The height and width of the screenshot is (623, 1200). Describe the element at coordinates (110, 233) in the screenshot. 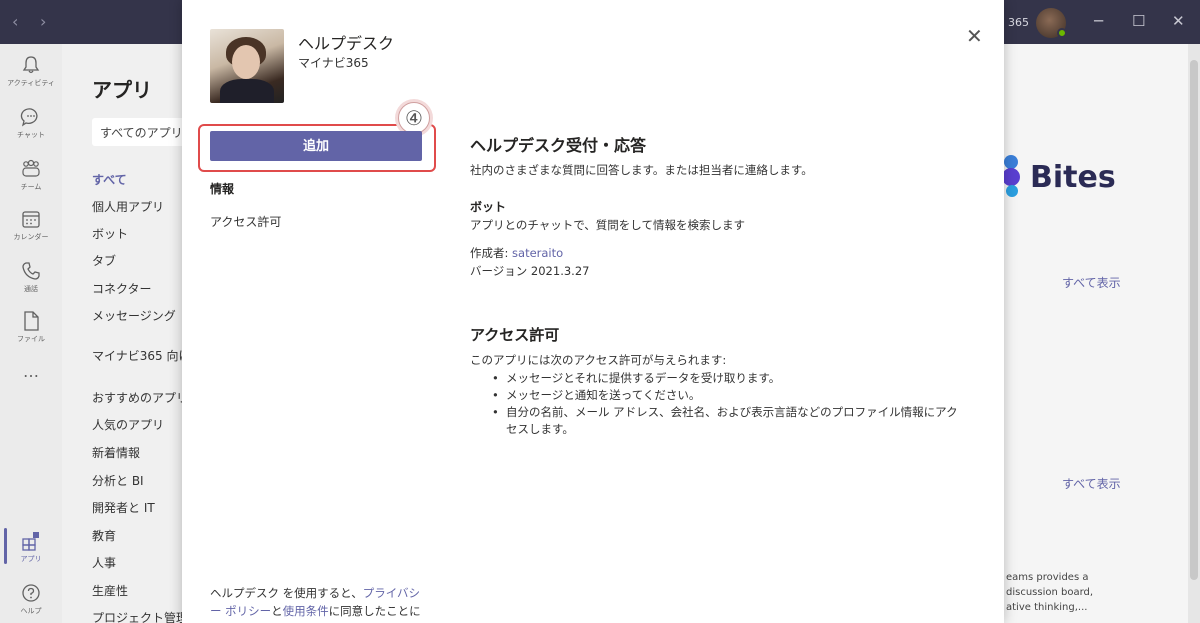

I see `category-item: ボット` at that location.